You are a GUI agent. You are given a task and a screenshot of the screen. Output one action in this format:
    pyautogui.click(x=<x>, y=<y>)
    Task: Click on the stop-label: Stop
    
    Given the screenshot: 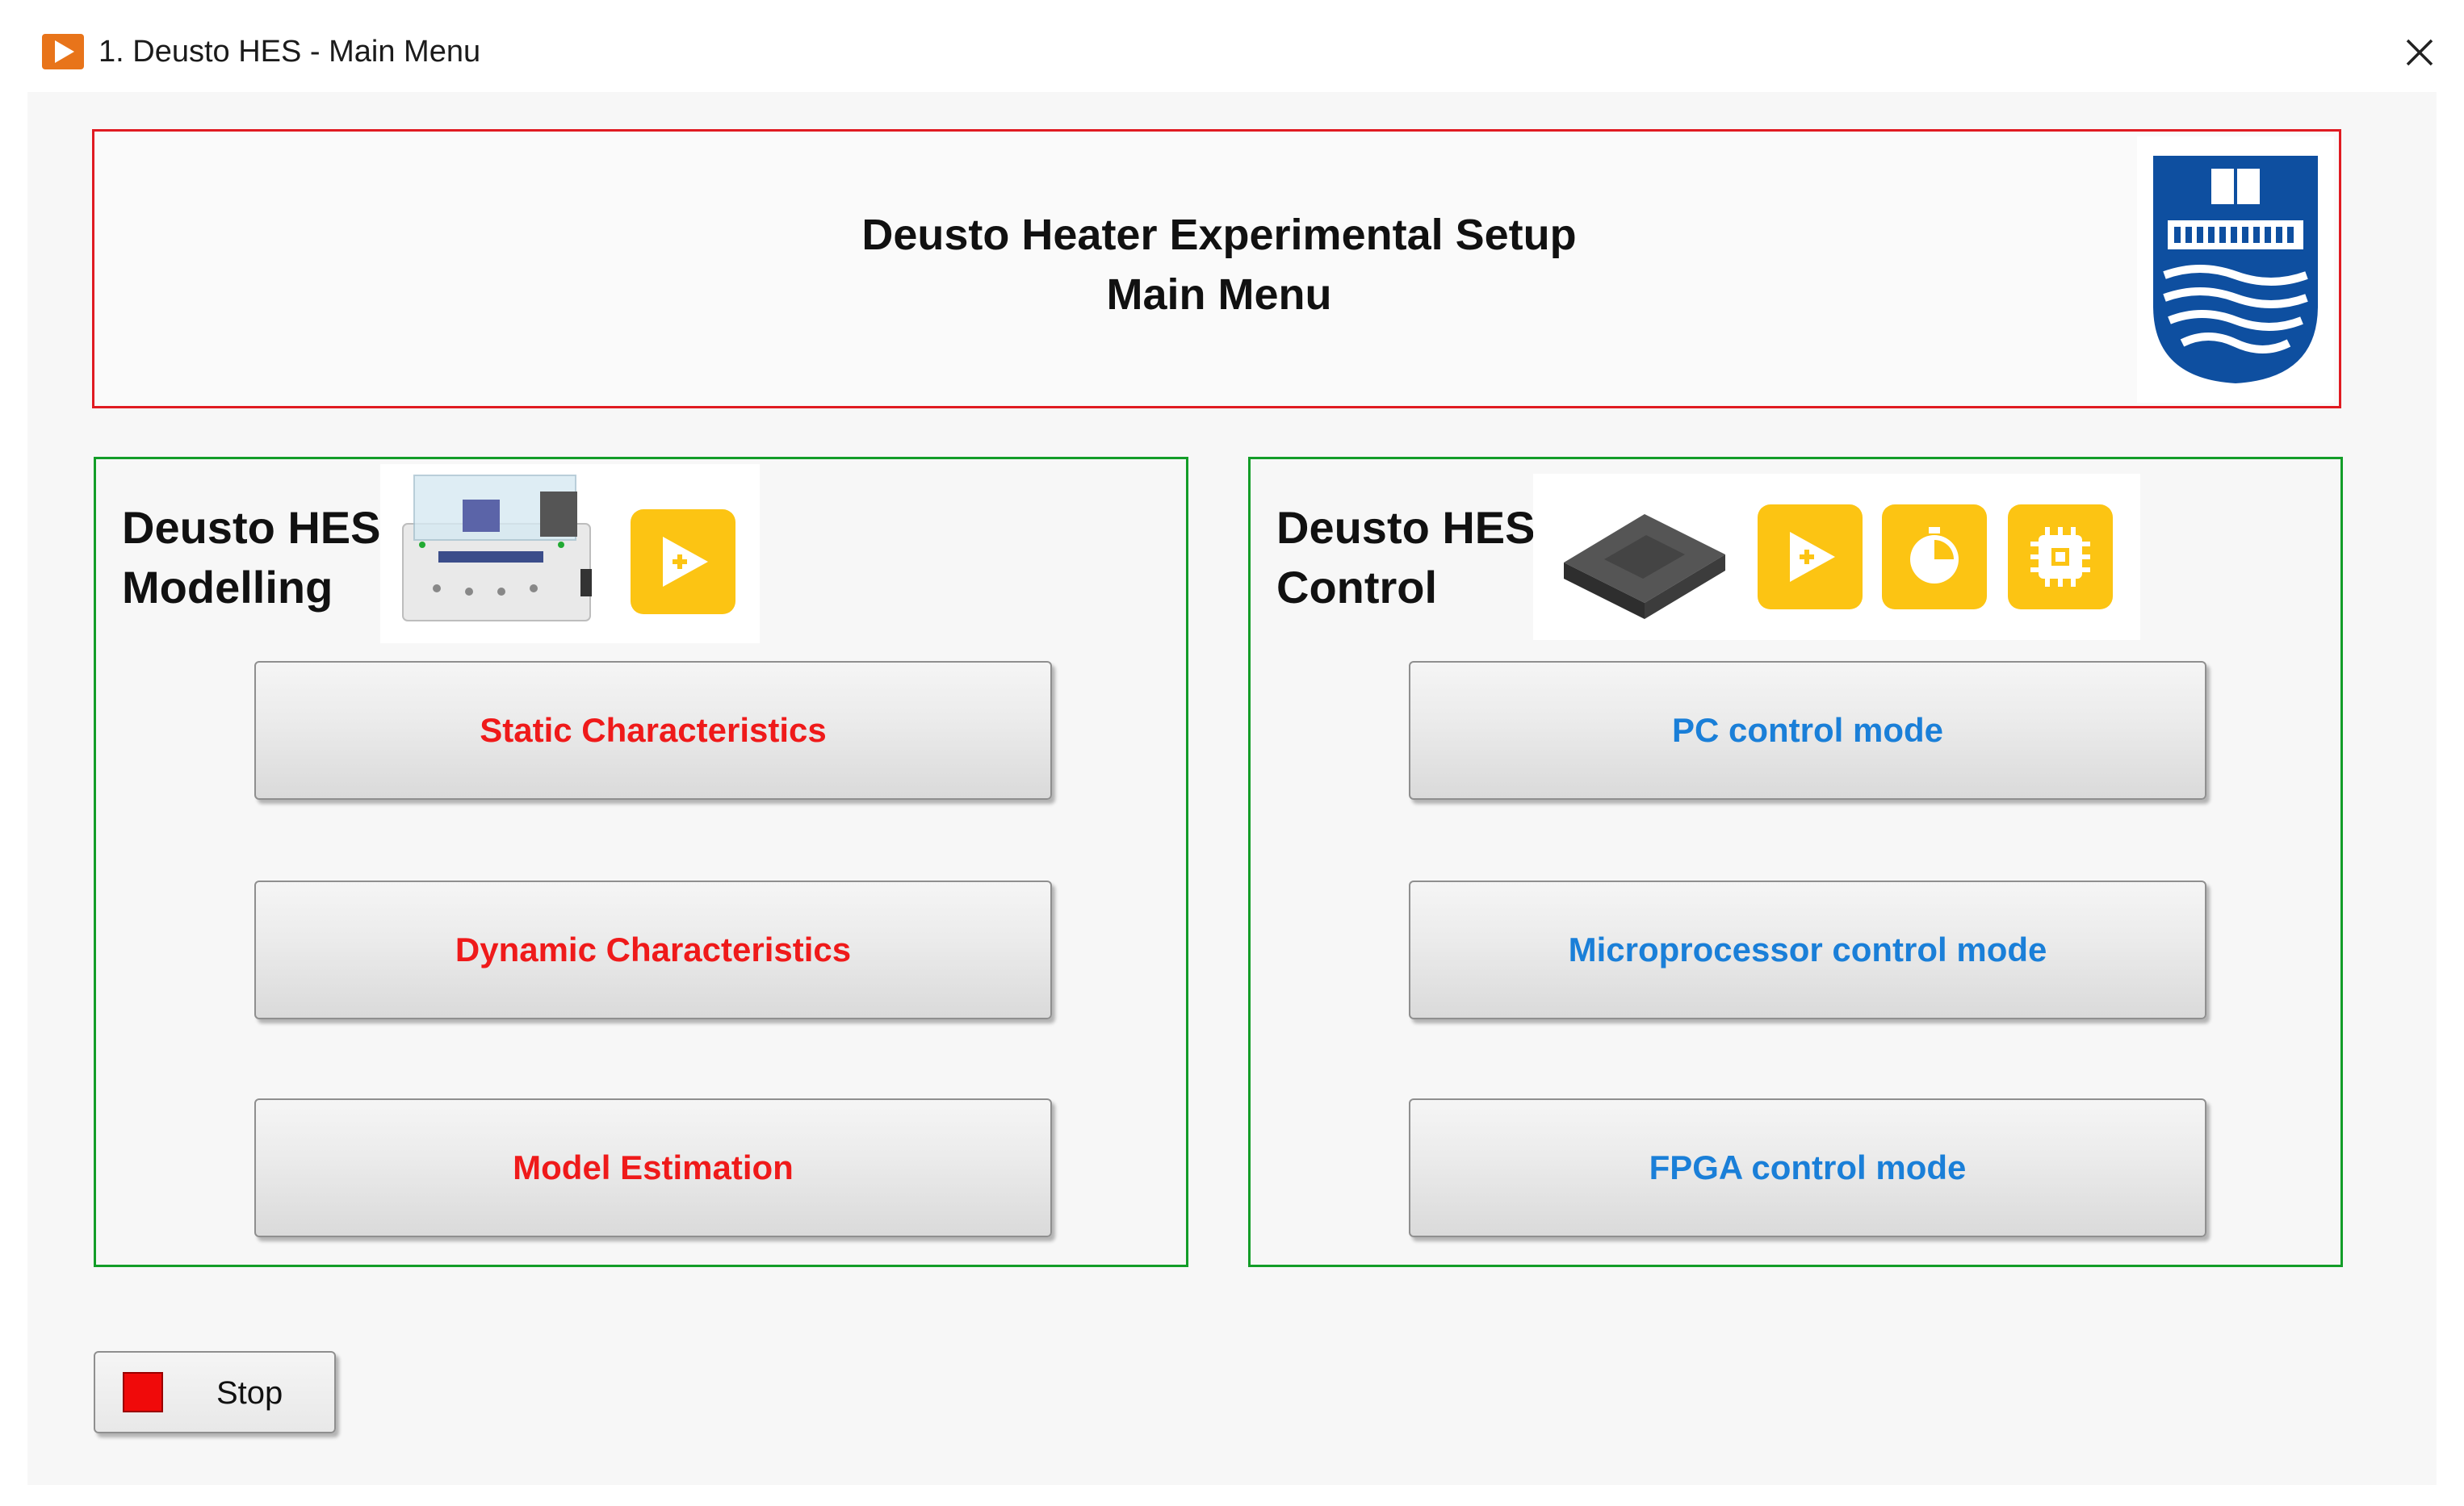 What is the action you would take?
    pyautogui.click(x=249, y=1393)
    